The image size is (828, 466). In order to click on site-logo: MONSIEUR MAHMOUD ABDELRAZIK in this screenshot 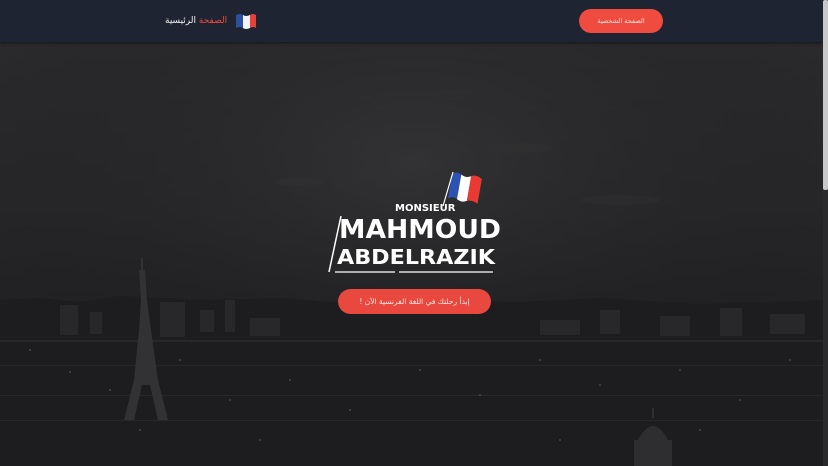, I will do `click(414, 222)`.